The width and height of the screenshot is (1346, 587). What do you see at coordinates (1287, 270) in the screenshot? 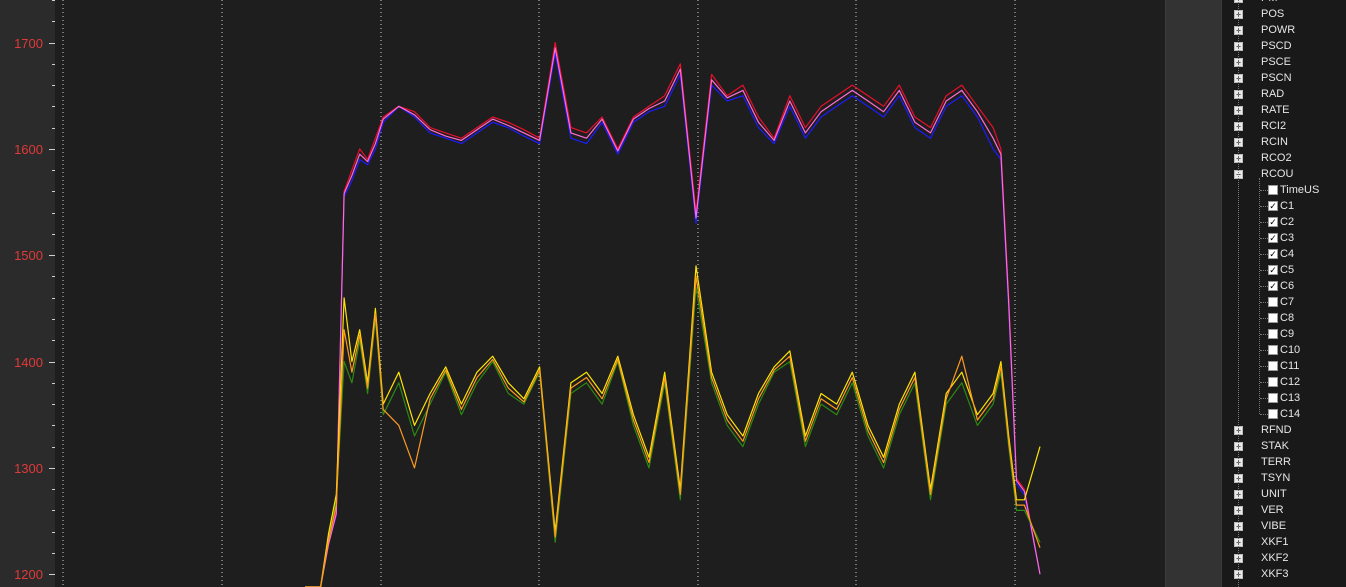
I see `tree-child-label: C5` at bounding box center [1287, 270].